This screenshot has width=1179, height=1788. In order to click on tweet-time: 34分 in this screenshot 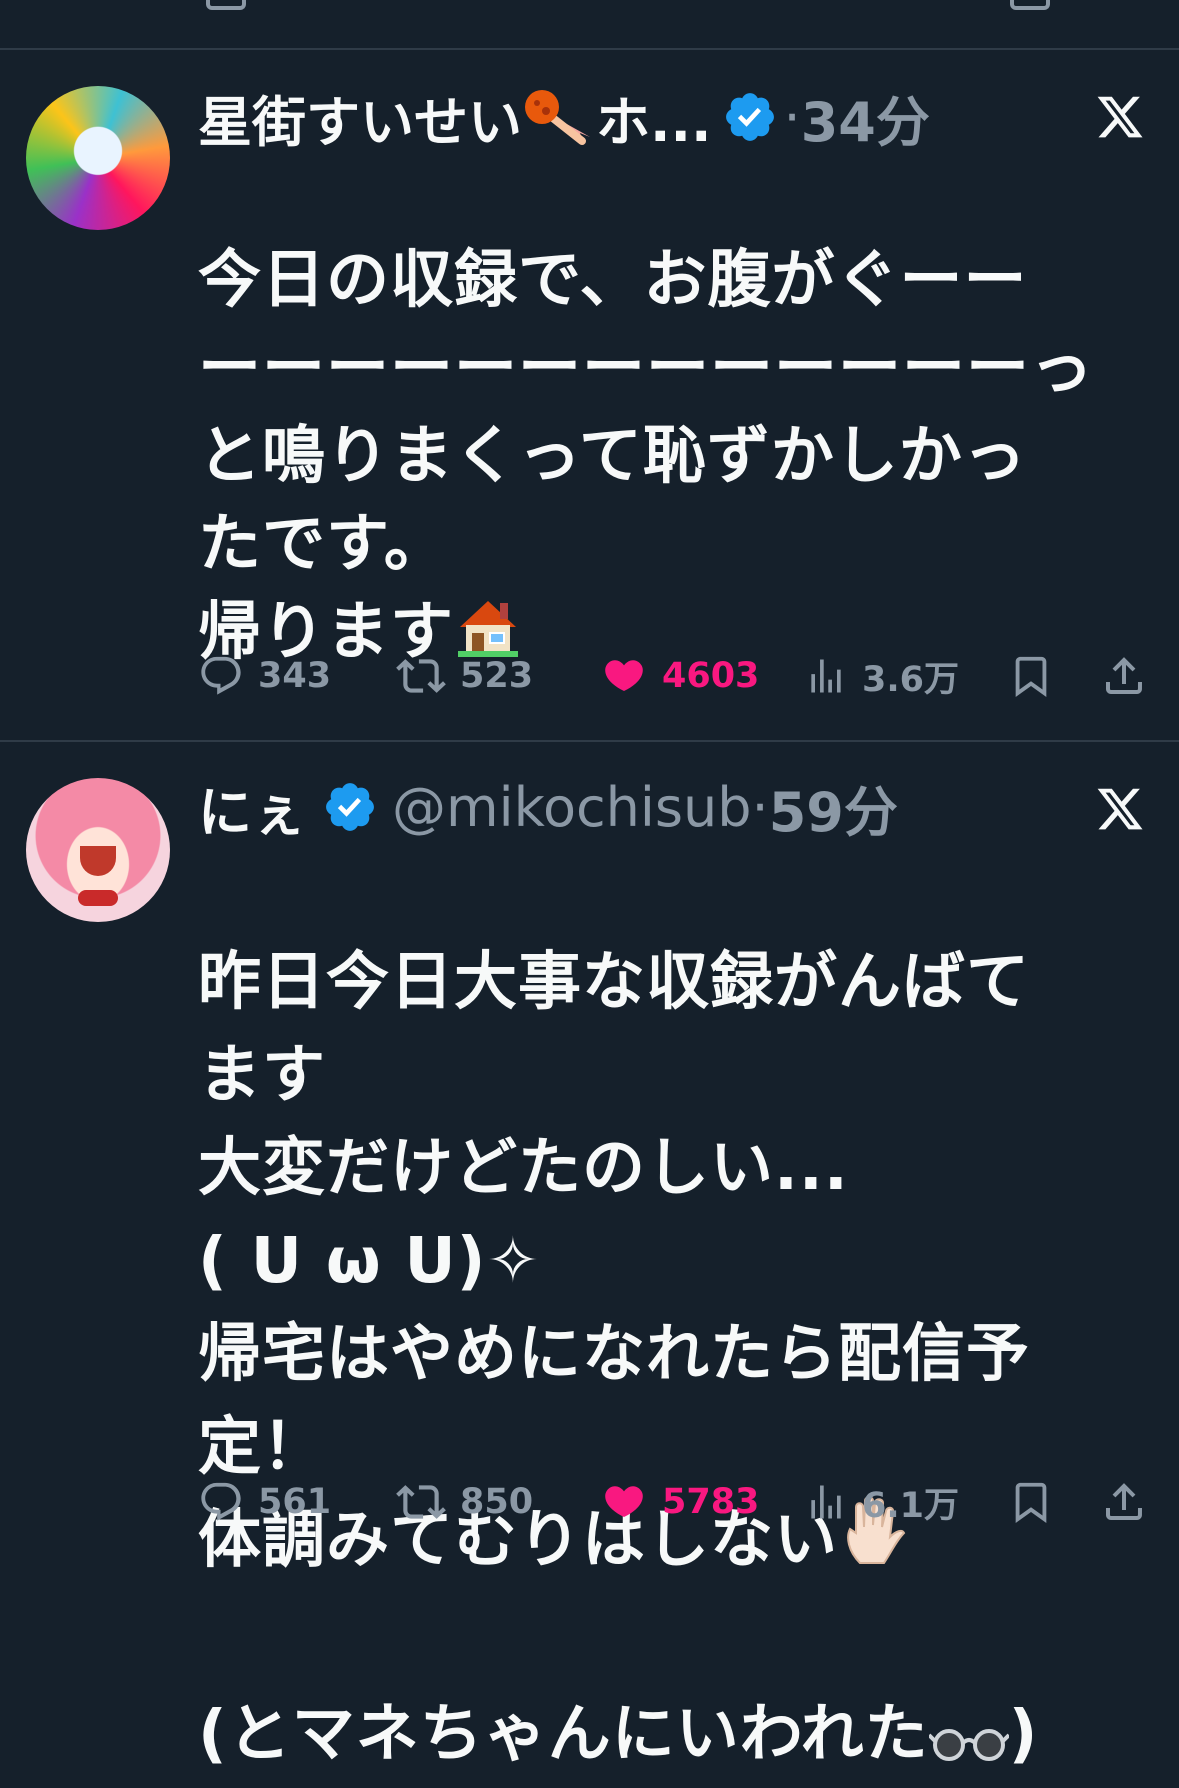, I will do `click(865, 117)`.